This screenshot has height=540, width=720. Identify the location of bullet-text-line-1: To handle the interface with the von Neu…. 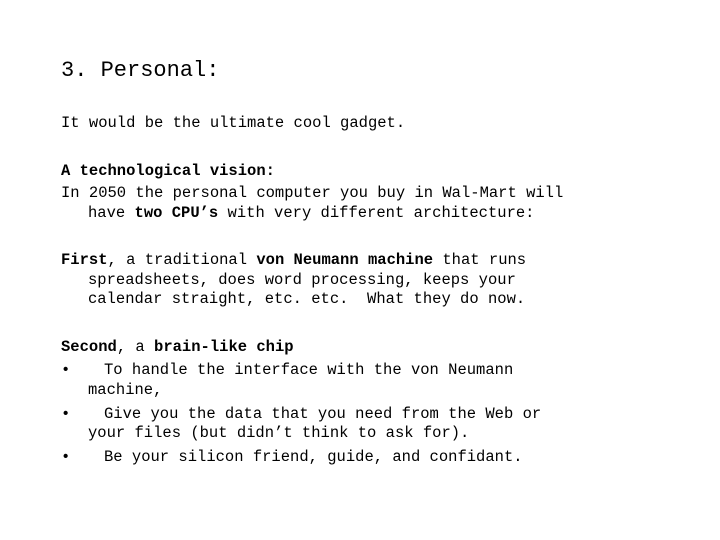
(309, 370).